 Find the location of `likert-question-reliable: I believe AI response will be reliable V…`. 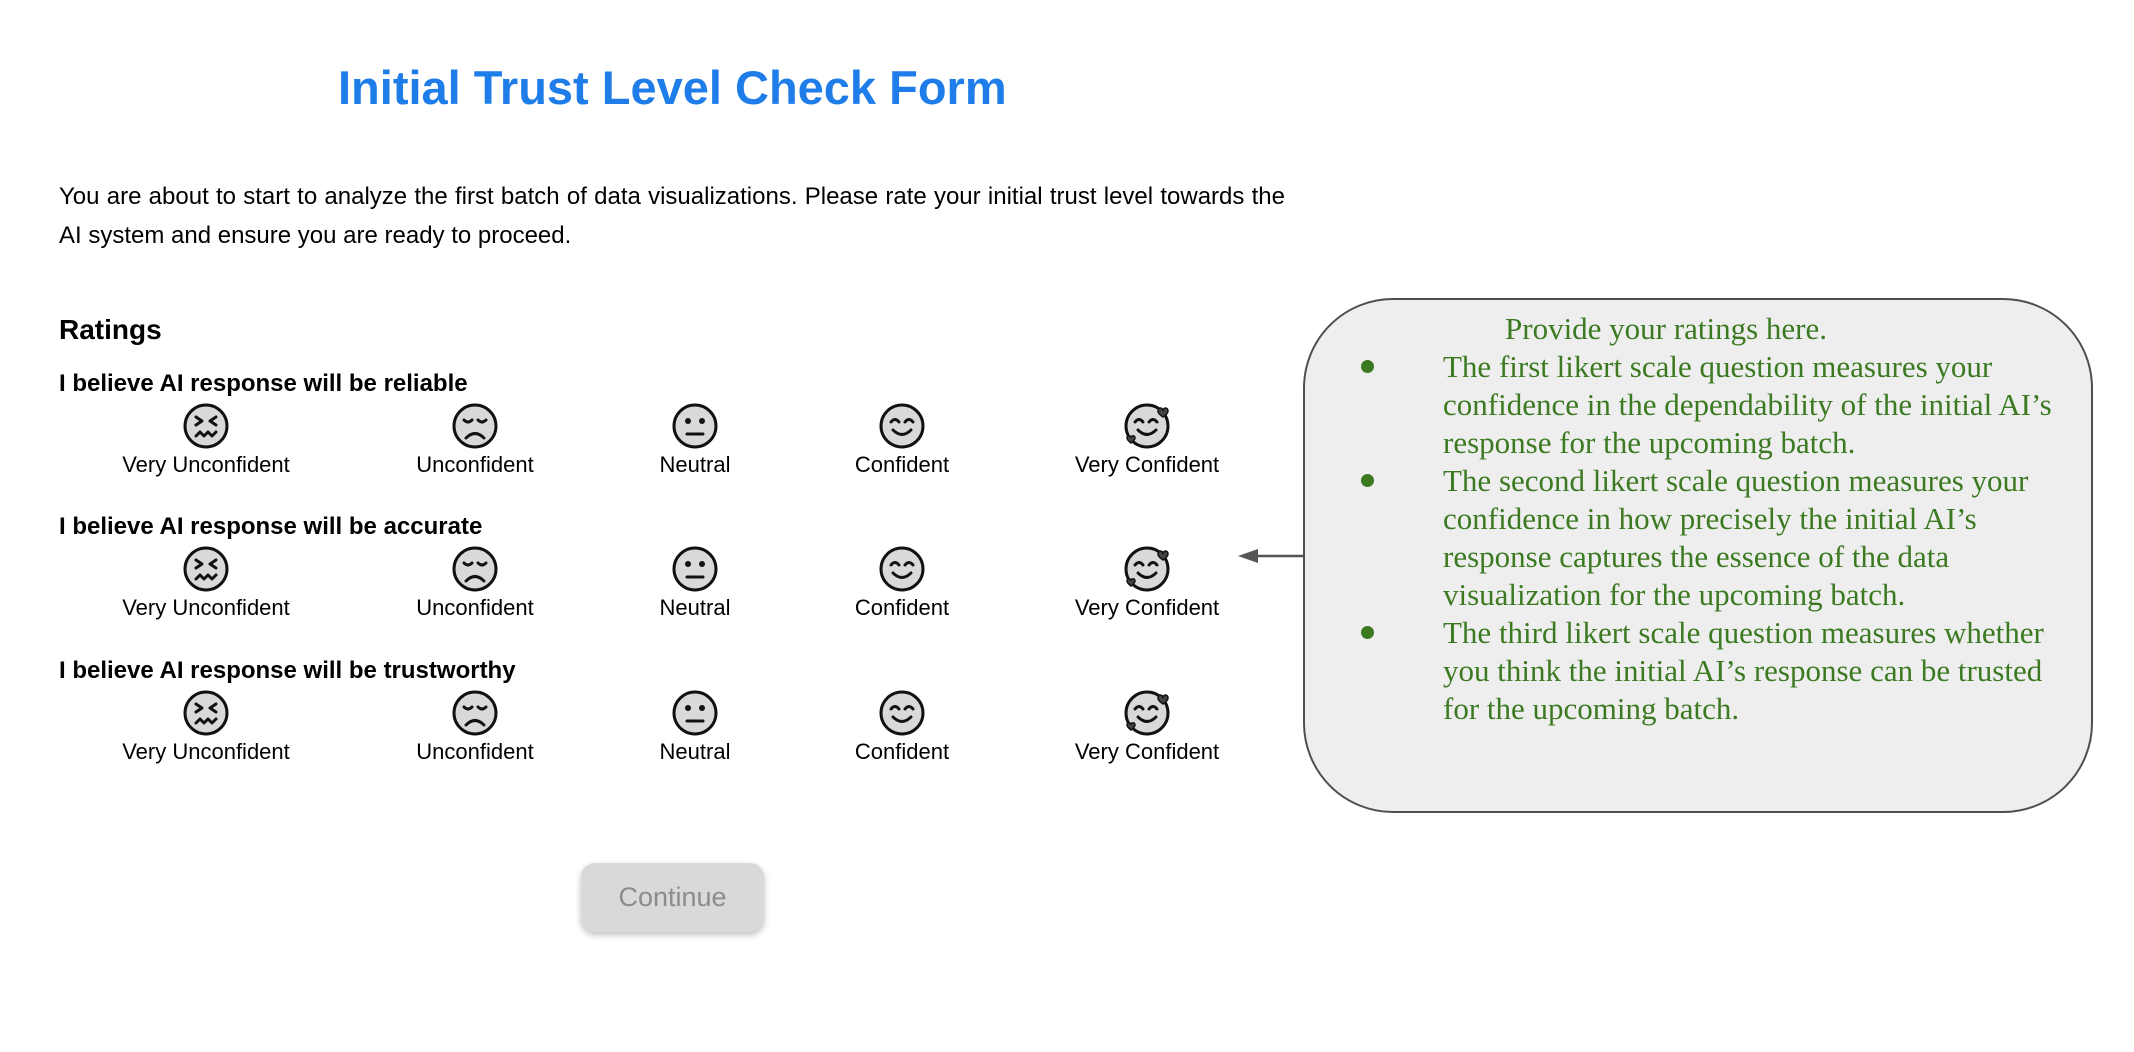

likert-question-reliable: I believe AI response will be reliable V… is located at coordinates (659, 435).